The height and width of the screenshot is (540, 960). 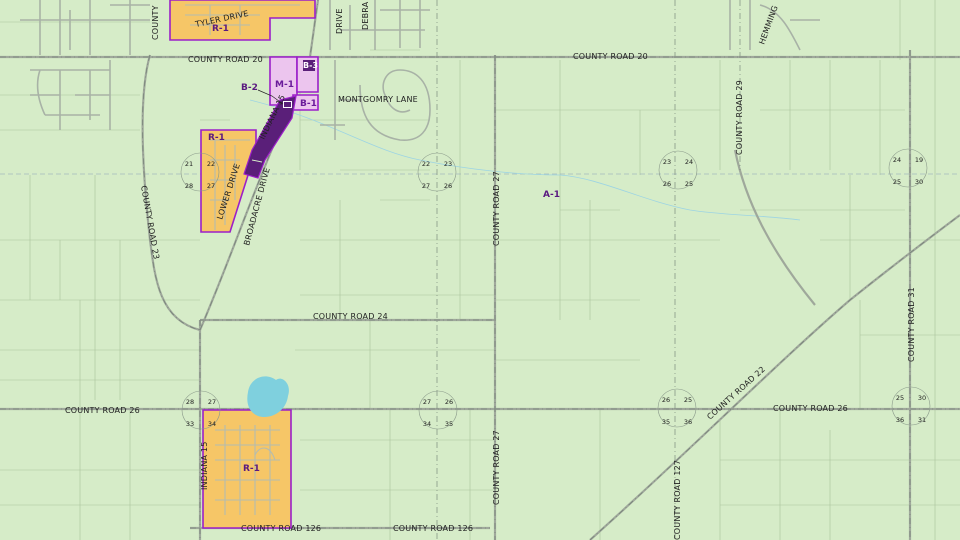 What do you see at coordinates (551, 195) in the screenshot?
I see `zone-label-a1: A-1` at bounding box center [551, 195].